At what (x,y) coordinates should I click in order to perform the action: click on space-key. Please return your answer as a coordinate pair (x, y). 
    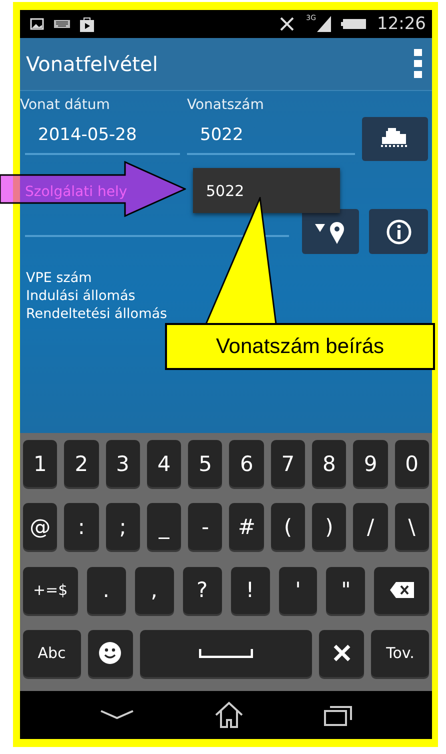
    Looking at the image, I should click on (226, 653).